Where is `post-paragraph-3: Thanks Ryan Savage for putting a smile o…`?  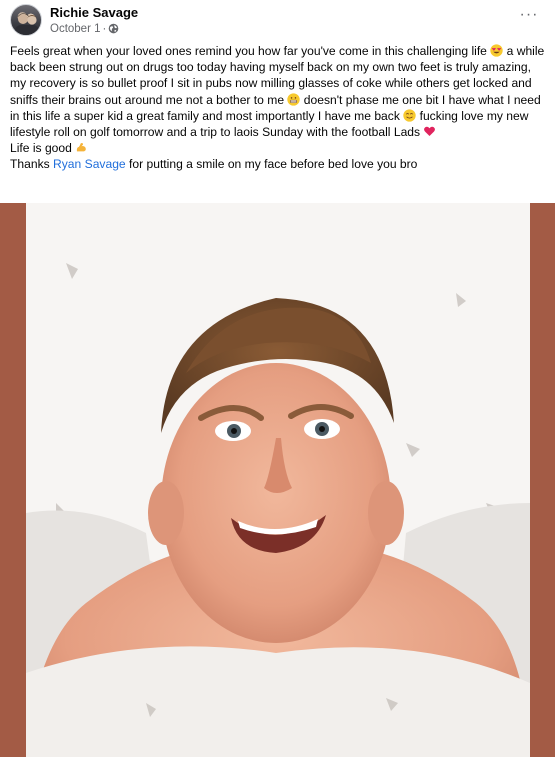
post-paragraph-3: Thanks Ryan Savage for putting a smile o… is located at coordinates (278, 164).